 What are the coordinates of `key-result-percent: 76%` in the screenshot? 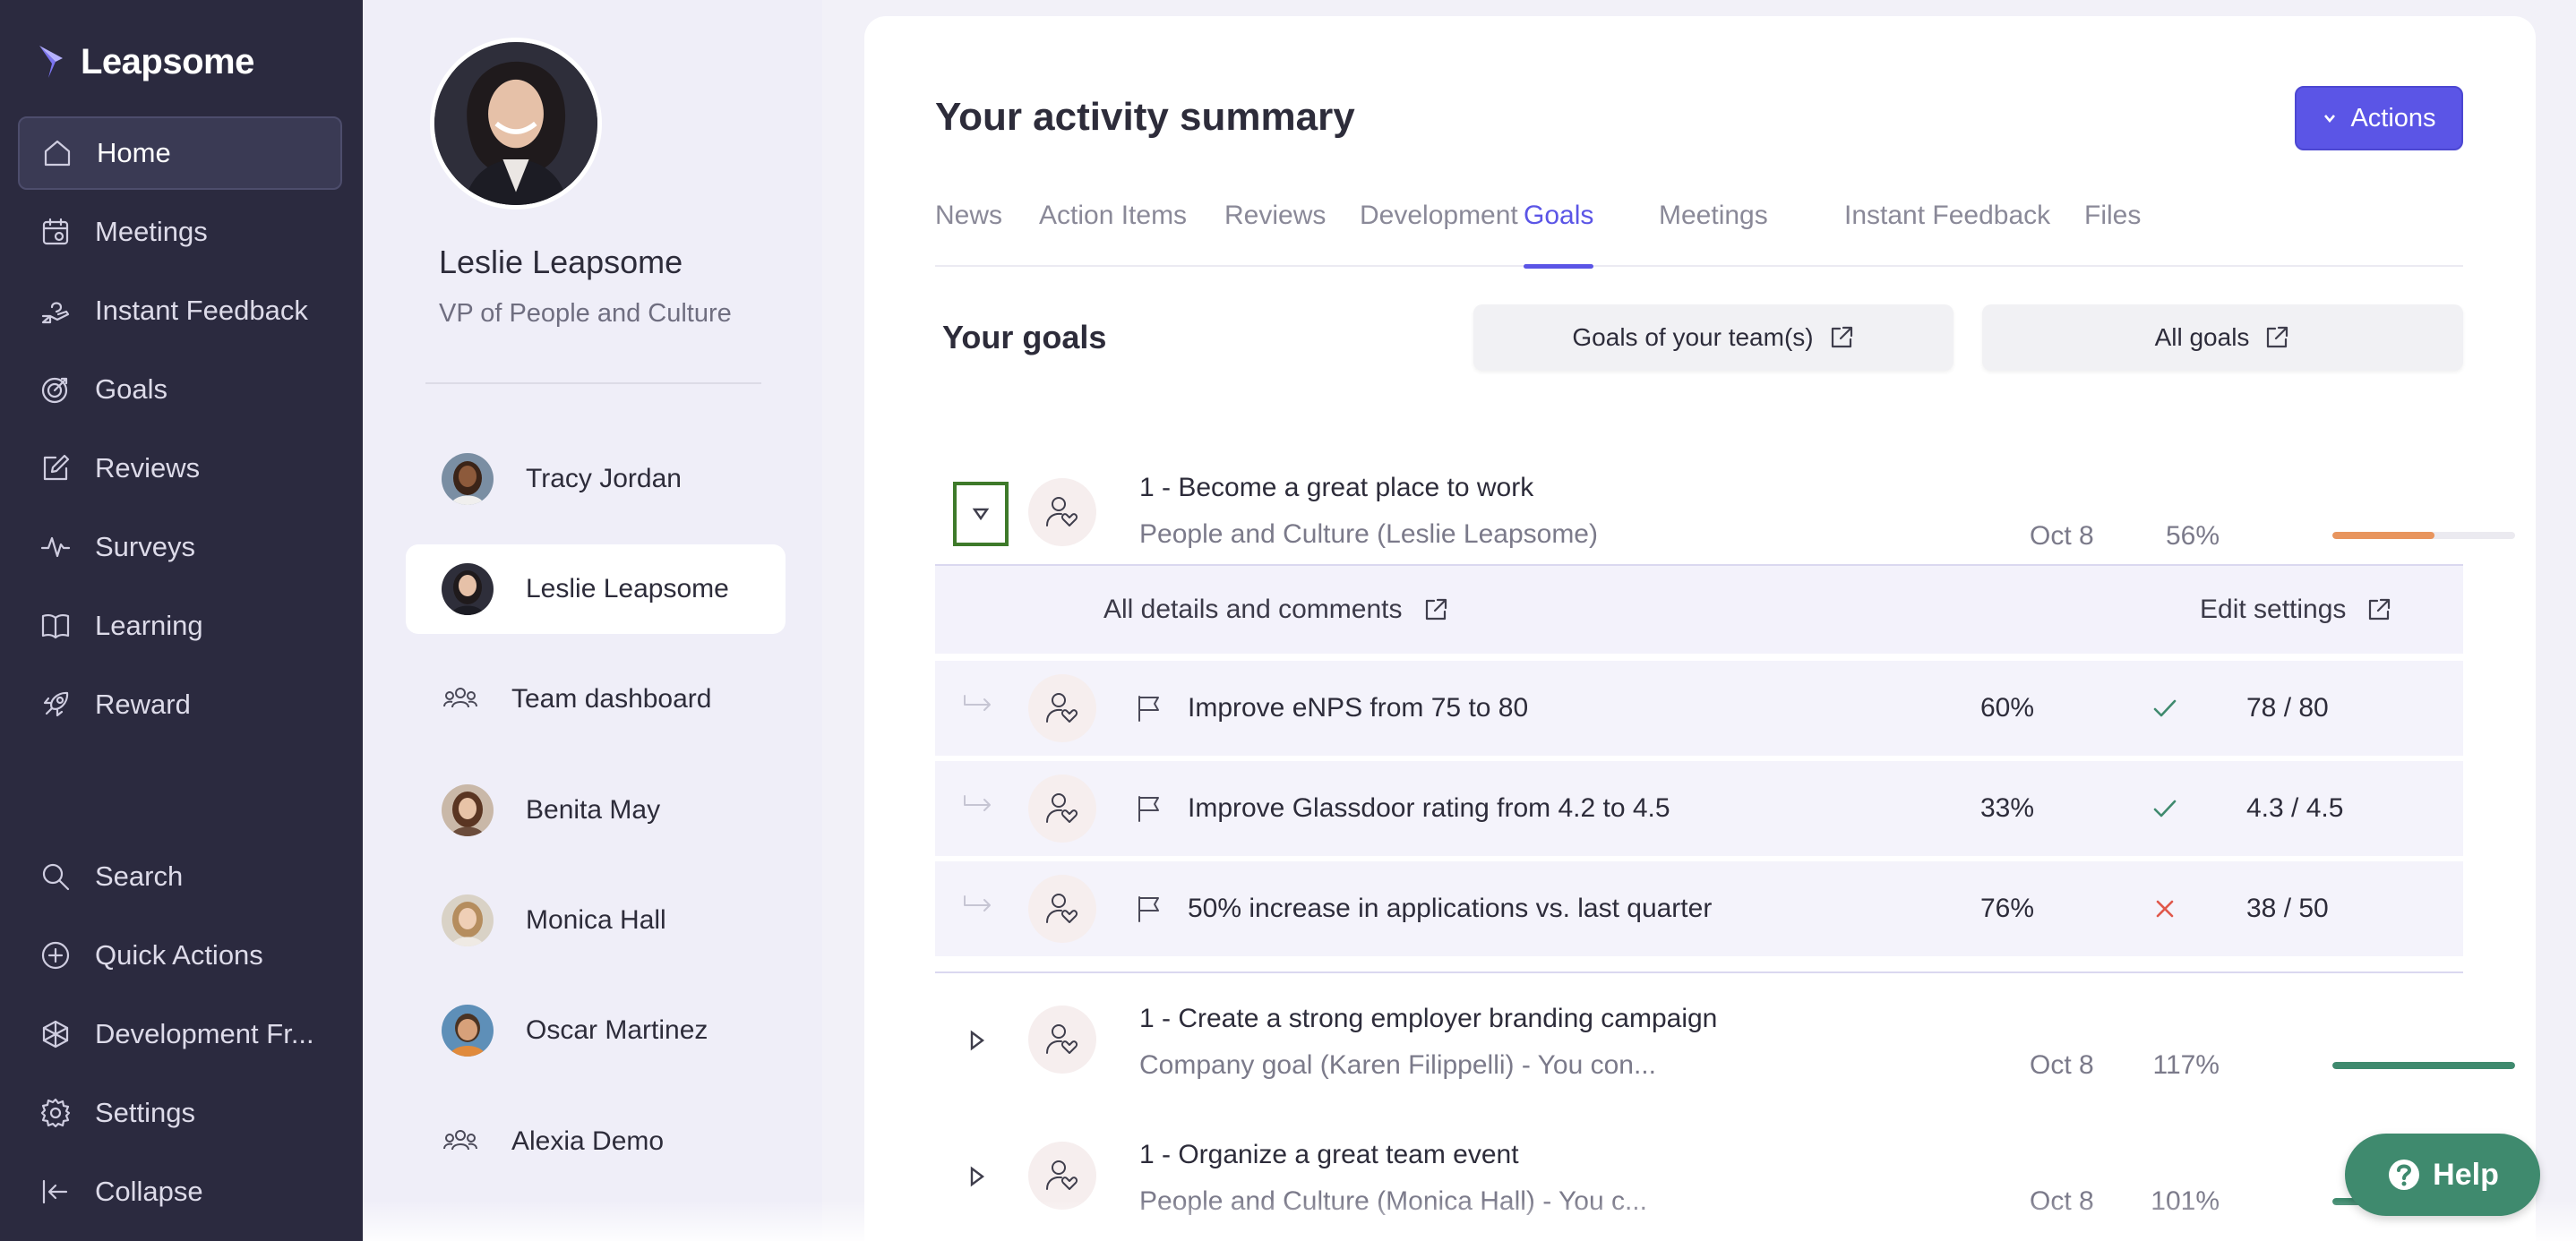 It's located at (2006, 908).